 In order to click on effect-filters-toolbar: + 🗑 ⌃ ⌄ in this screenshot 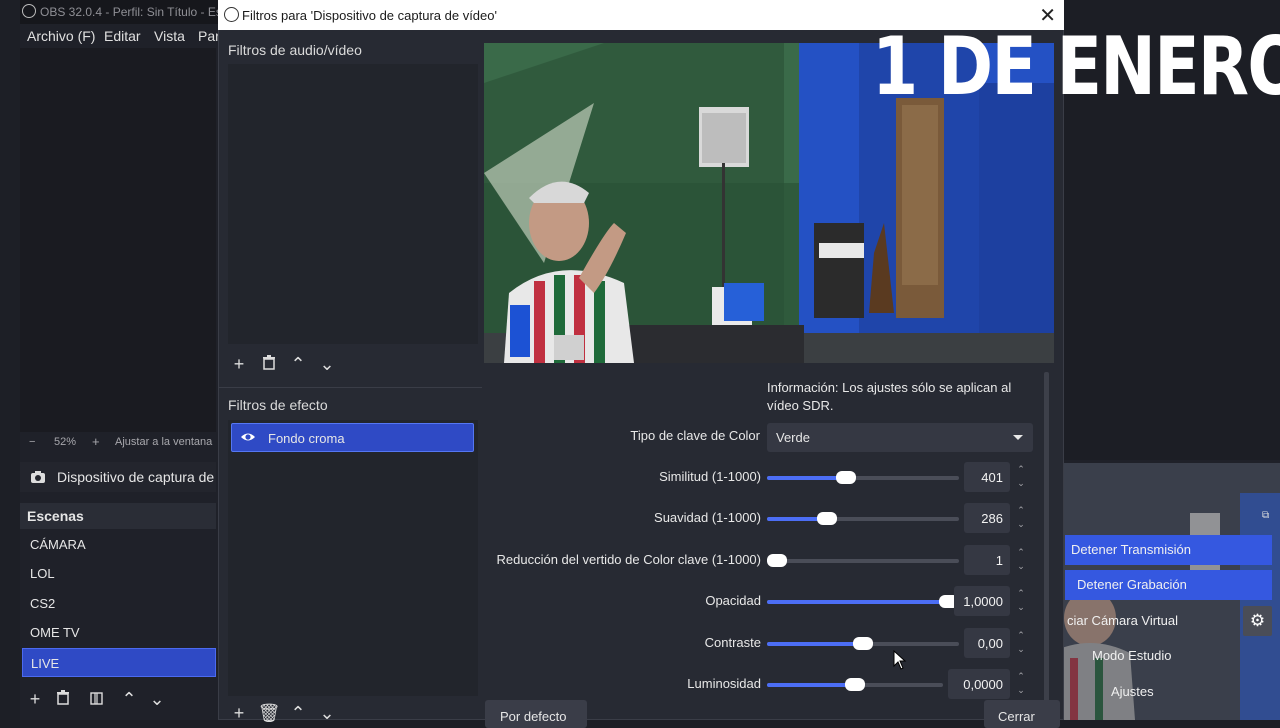, I will do `click(286, 713)`.